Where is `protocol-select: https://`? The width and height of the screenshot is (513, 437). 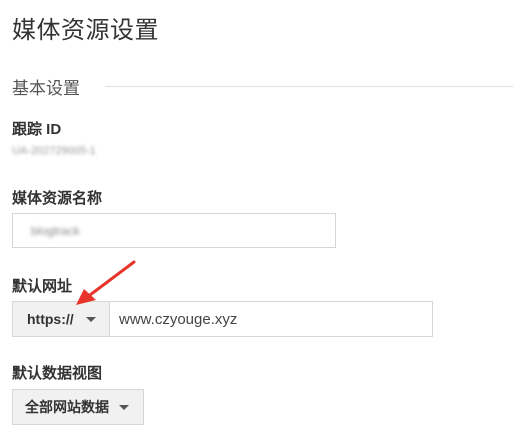
protocol-select: https:// is located at coordinates (61, 319).